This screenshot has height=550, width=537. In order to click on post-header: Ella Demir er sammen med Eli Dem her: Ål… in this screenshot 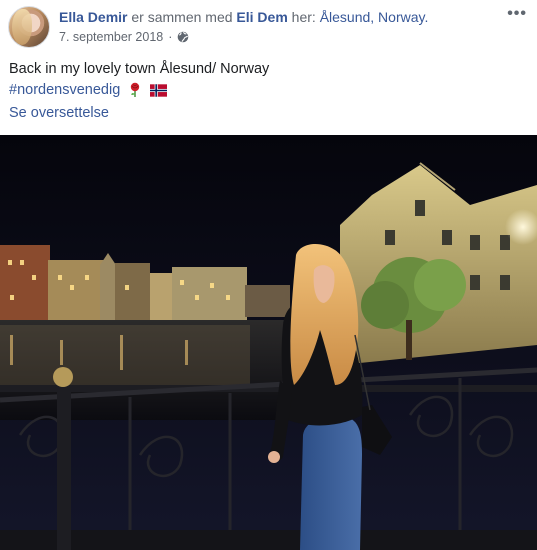, I will do `click(268, 28)`.